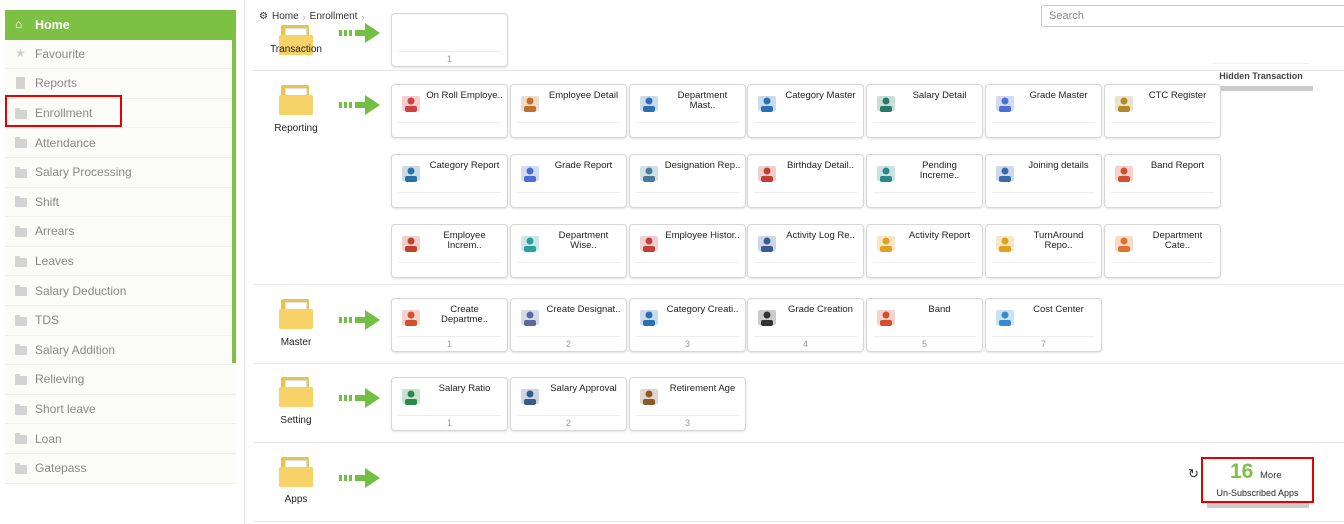 This screenshot has width=1344, height=524. What do you see at coordinates (1124, 174) in the screenshot?
I see `band-icon` at bounding box center [1124, 174].